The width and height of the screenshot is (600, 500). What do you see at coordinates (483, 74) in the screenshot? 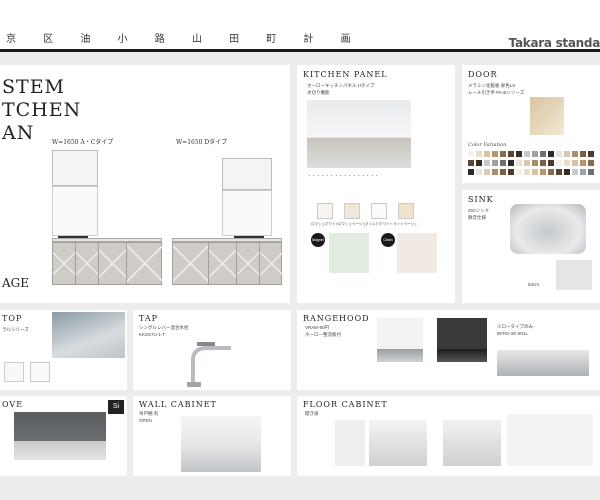
I see `section-title: DOOR` at bounding box center [483, 74].